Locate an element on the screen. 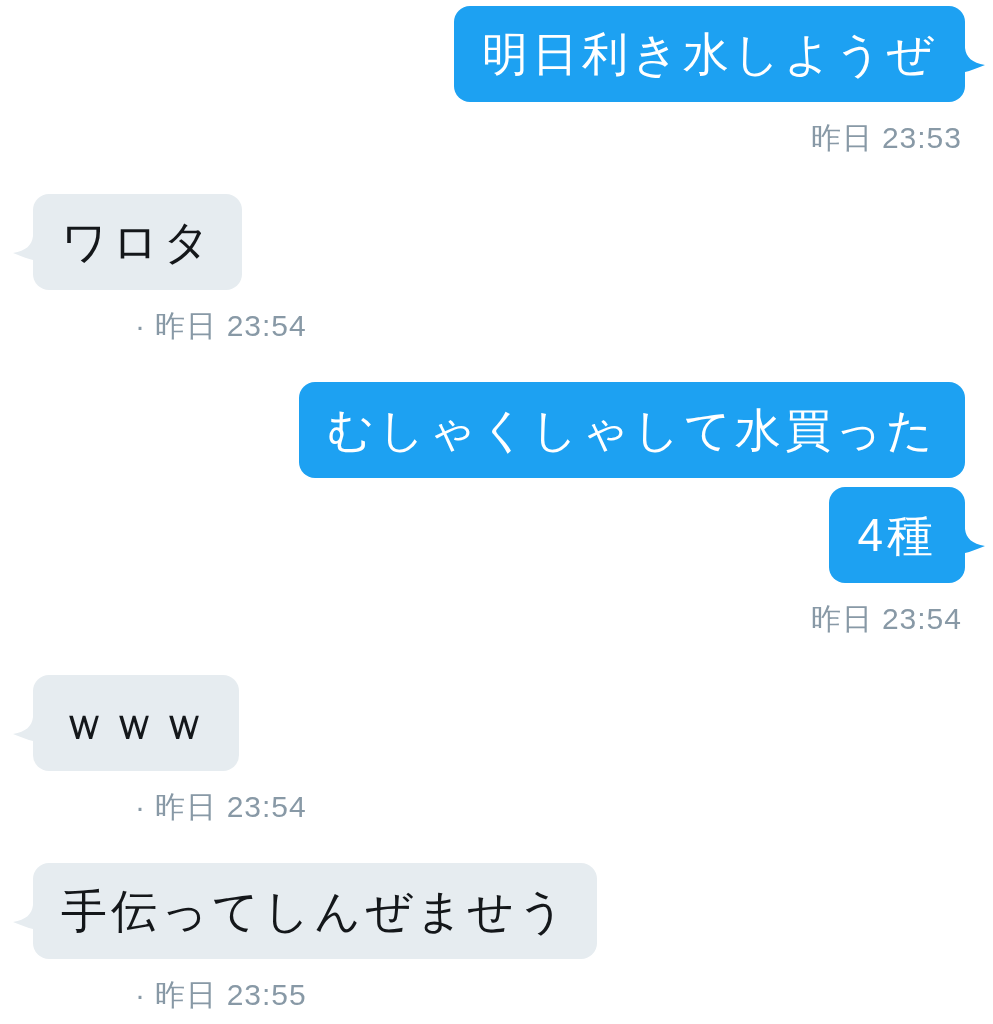 The image size is (993, 1024). message-bubble: むしゃくしゃして水買った is located at coordinates (632, 430).